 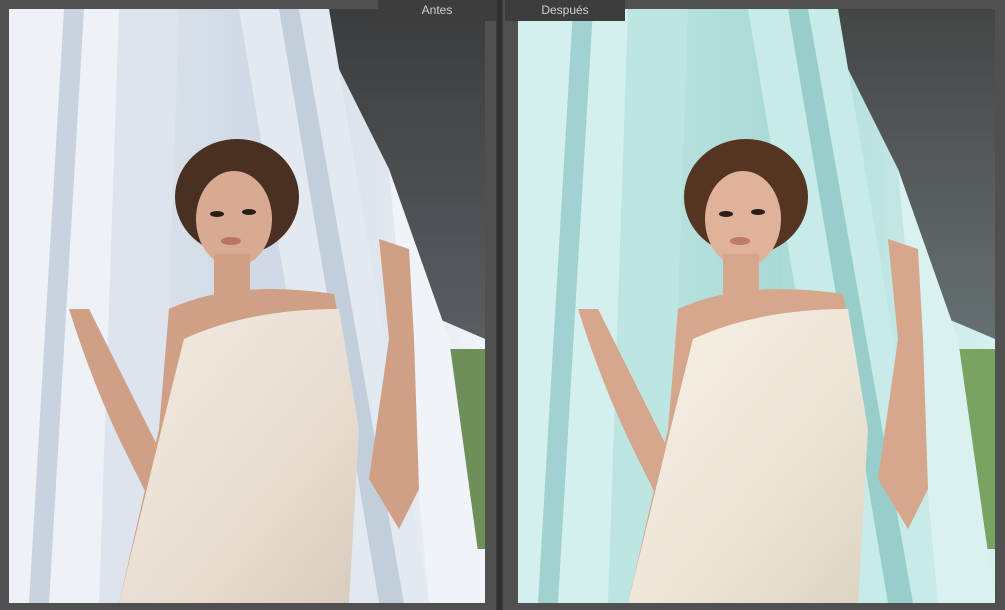 What do you see at coordinates (565, 10) in the screenshot?
I see `after-label: Después` at bounding box center [565, 10].